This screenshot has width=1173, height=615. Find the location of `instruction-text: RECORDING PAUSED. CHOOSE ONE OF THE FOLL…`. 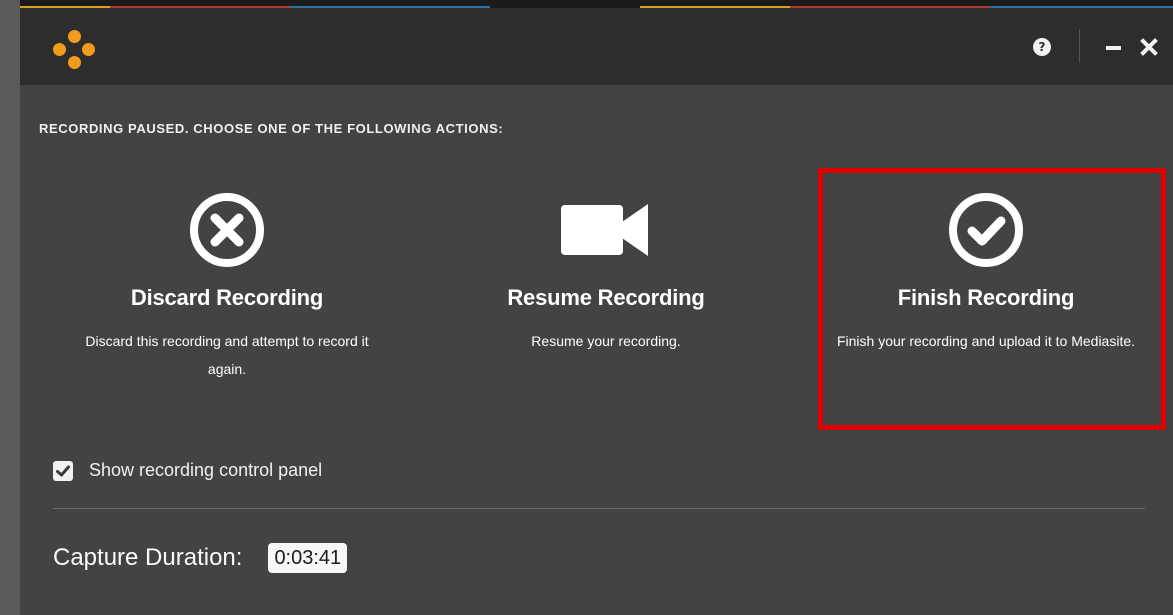

instruction-text: RECORDING PAUSED. CHOOSE ONE OF THE FOLL… is located at coordinates (271, 128).